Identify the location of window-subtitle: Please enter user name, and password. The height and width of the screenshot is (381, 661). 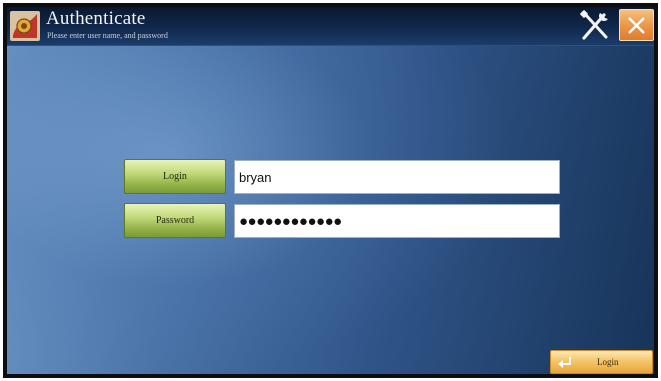
(107, 35).